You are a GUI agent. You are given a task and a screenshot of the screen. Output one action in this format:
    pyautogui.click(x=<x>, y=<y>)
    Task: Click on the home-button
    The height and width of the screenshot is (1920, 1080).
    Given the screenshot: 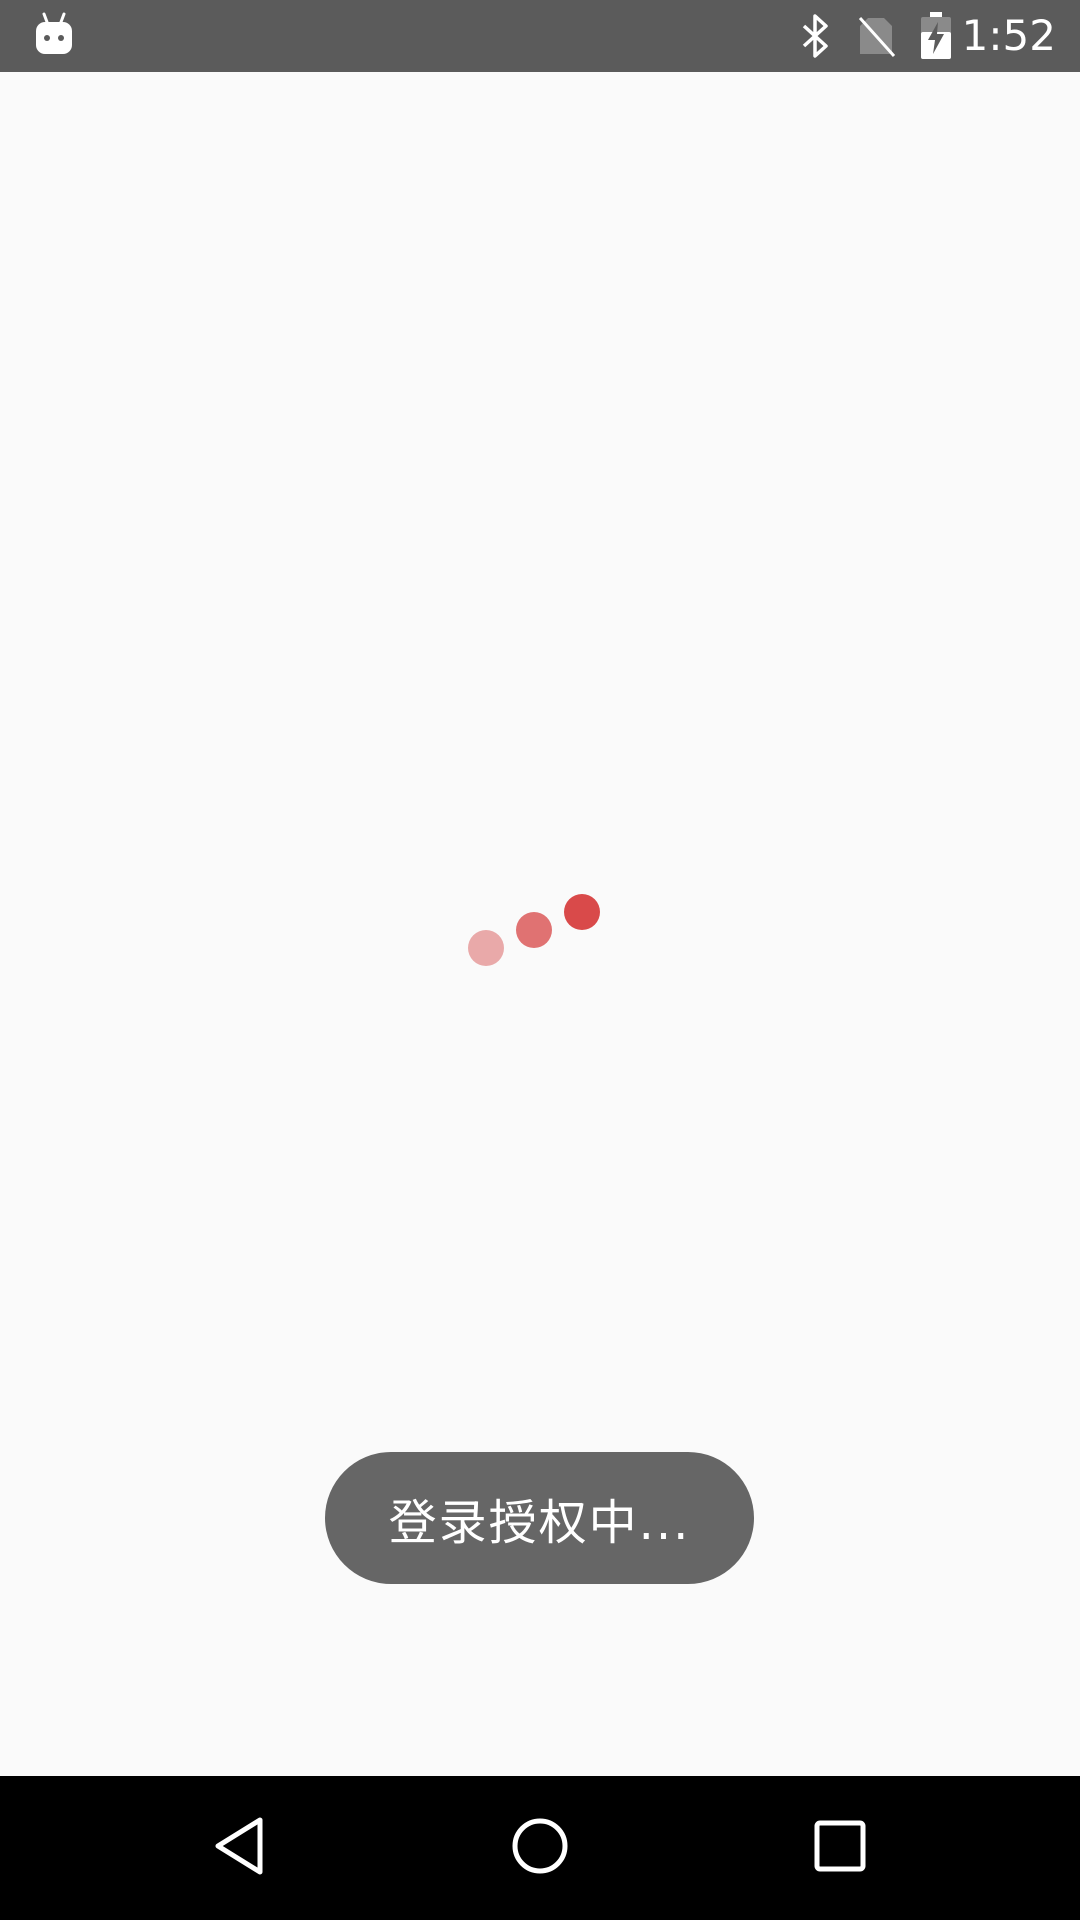 What is the action you would take?
    pyautogui.click(x=540, y=1848)
    